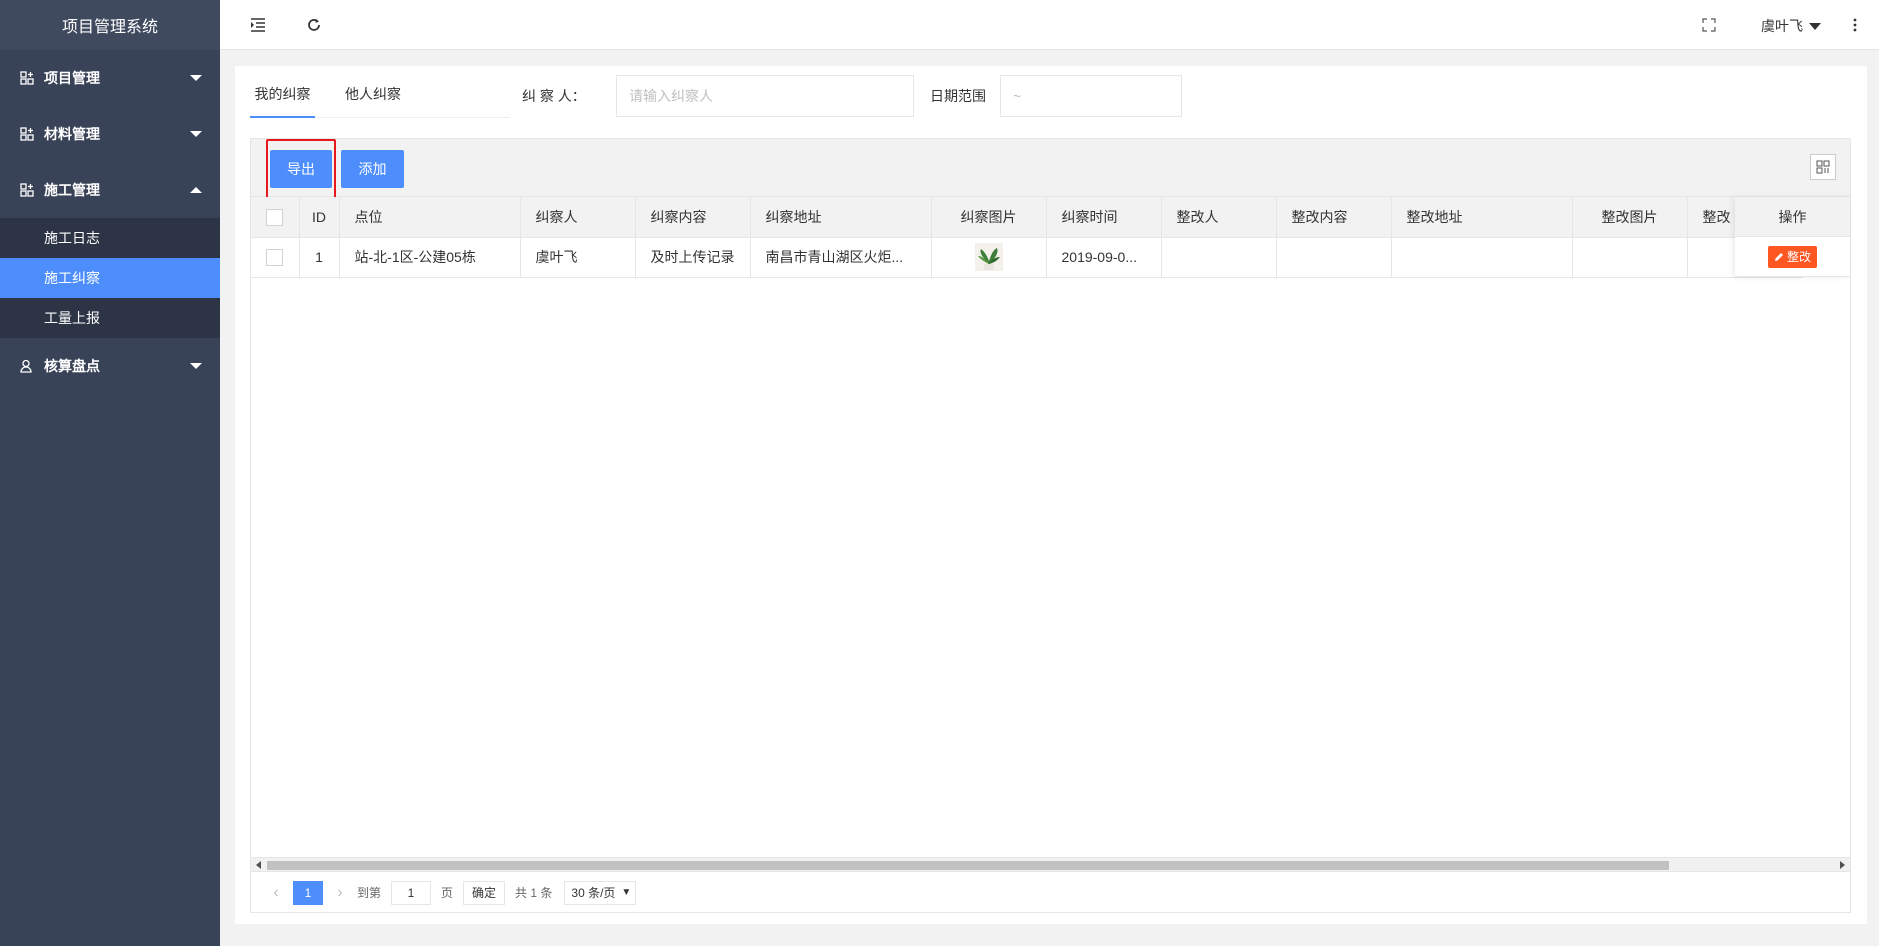  What do you see at coordinates (430, 217) in the screenshot?
I see `column-header: 点位` at bounding box center [430, 217].